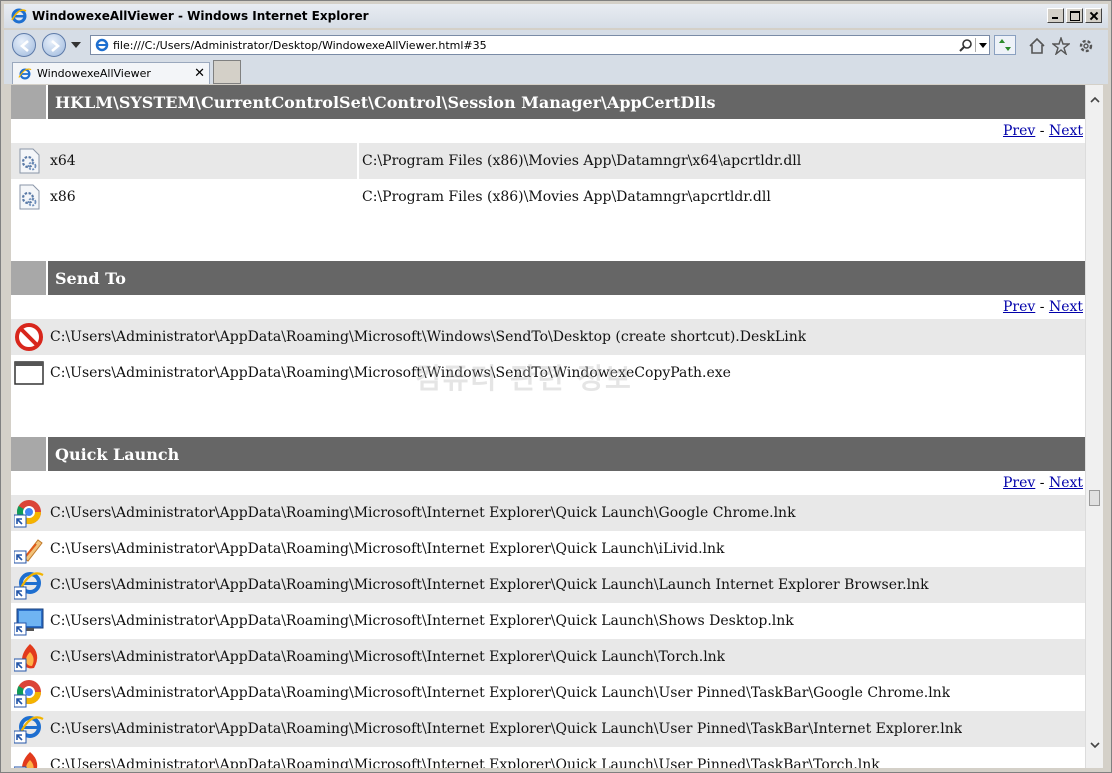 The image size is (1112, 773). What do you see at coordinates (982, 45) in the screenshot?
I see `address-dropdown-icon` at bounding box center [982, 45].